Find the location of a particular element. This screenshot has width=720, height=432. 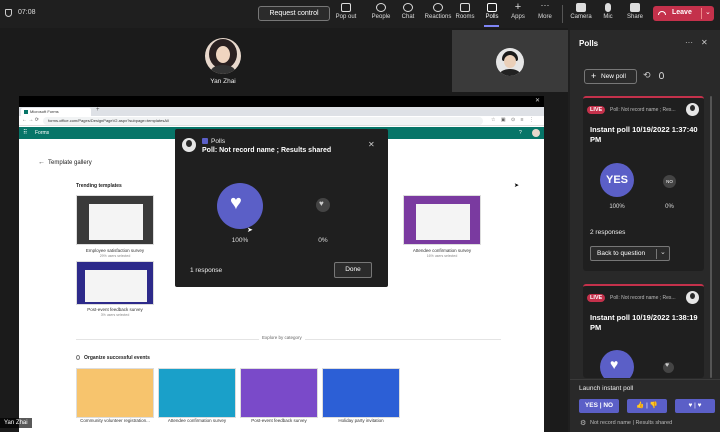

heart-bubble-empty: ♥ is located at coordinates (668, 367).